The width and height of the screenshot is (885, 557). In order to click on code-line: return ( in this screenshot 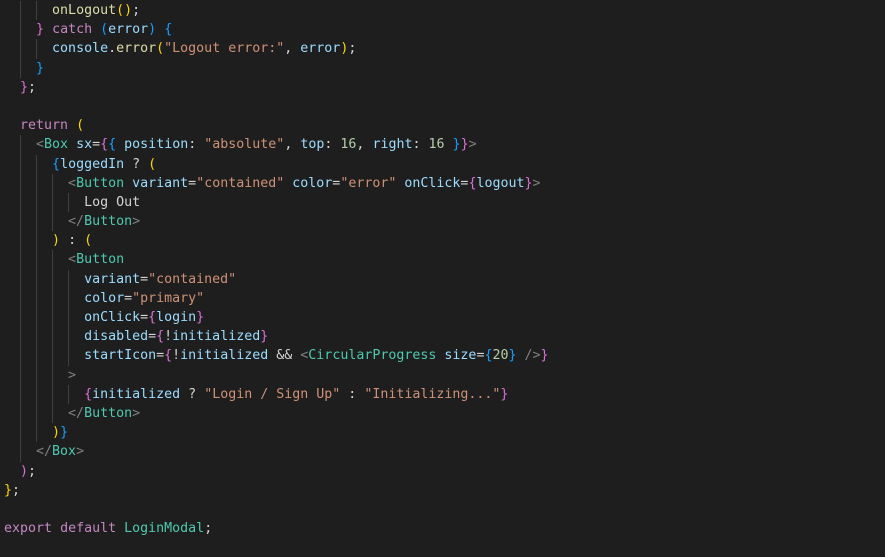, I will do `click(444, 125)`.